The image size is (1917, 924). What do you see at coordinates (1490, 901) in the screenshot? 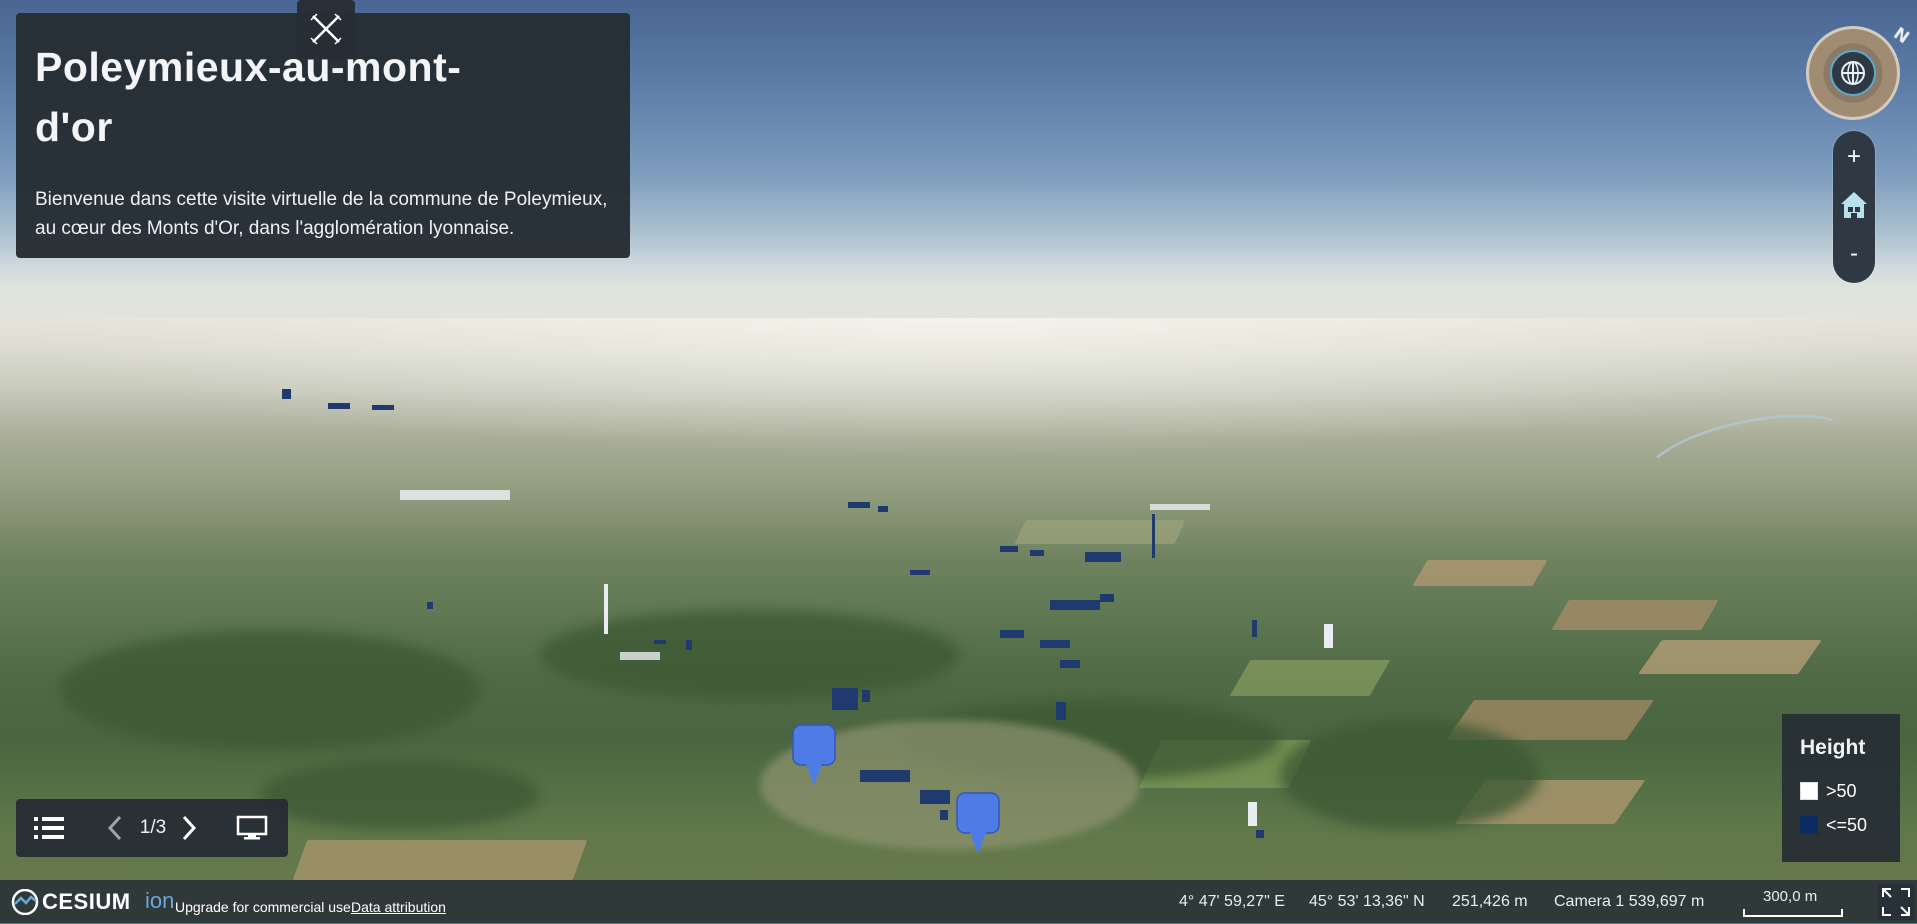
I see `elevation-readout: 251,426 m` at bounding box center [1490, 901].